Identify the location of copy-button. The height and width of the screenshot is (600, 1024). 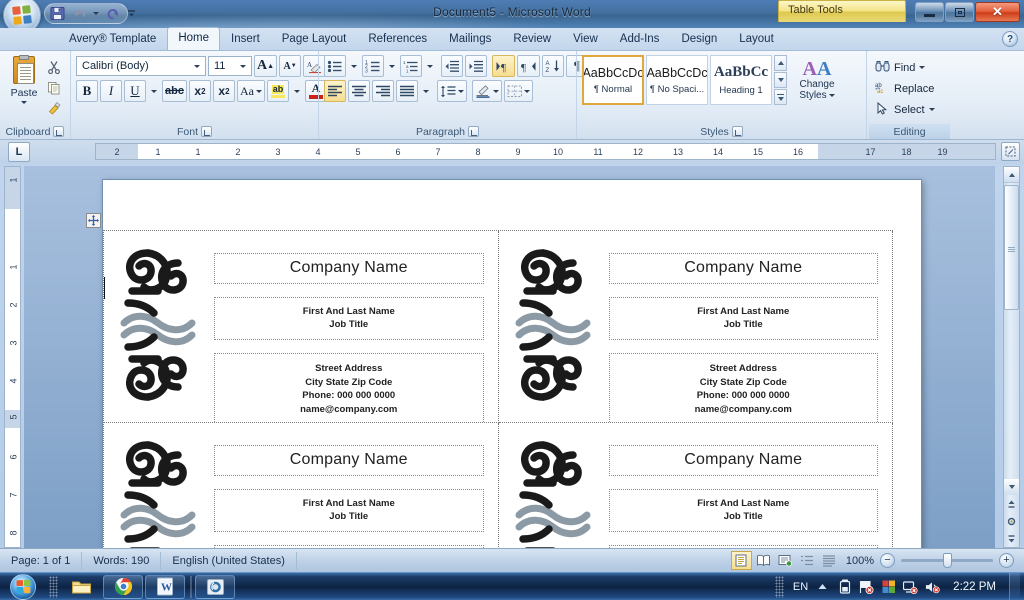
(54, 88).